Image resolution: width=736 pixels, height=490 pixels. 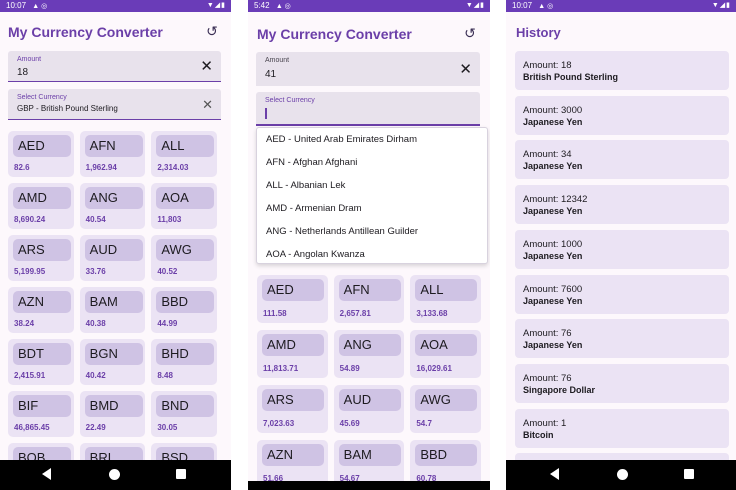 I want to click on currency-code: AFN, so click(x=369, y=290).